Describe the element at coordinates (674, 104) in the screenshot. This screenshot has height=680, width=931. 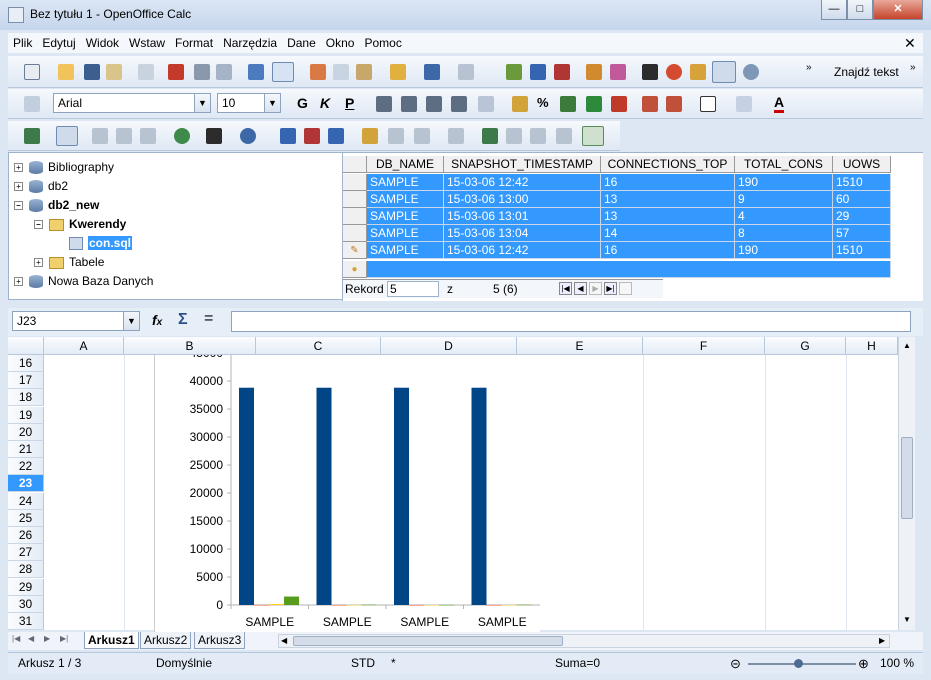
I see `increase-indent-icon` at that location.